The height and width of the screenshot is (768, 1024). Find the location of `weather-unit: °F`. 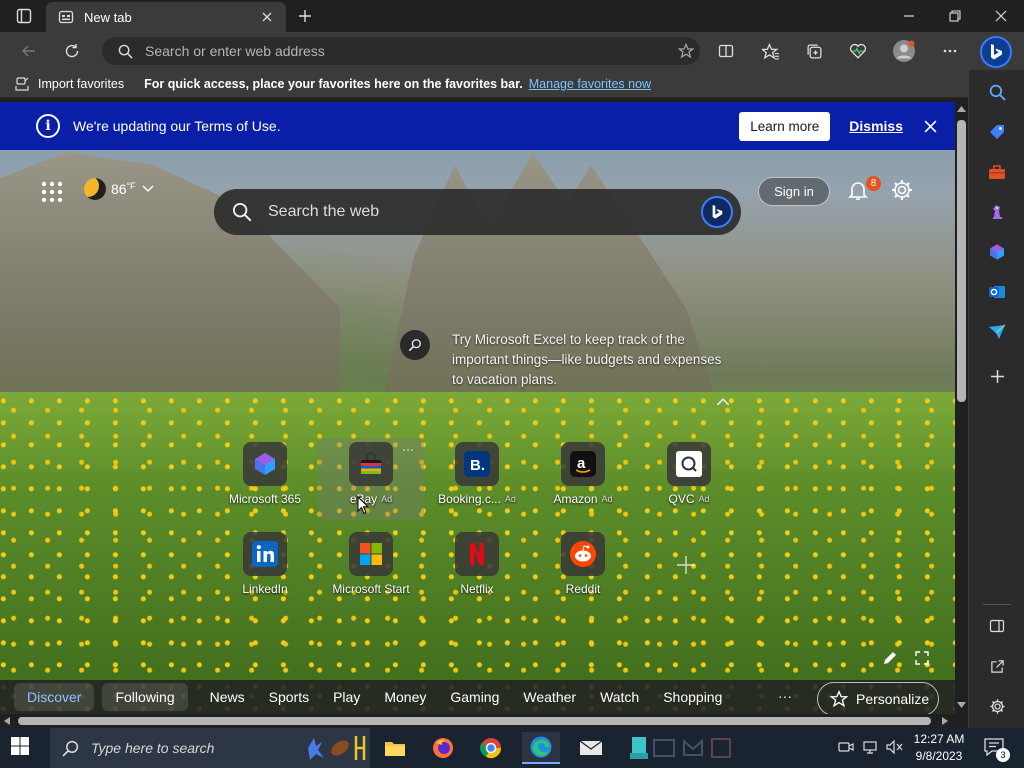

weather-unit: °F is located at coordinates (131, 186).